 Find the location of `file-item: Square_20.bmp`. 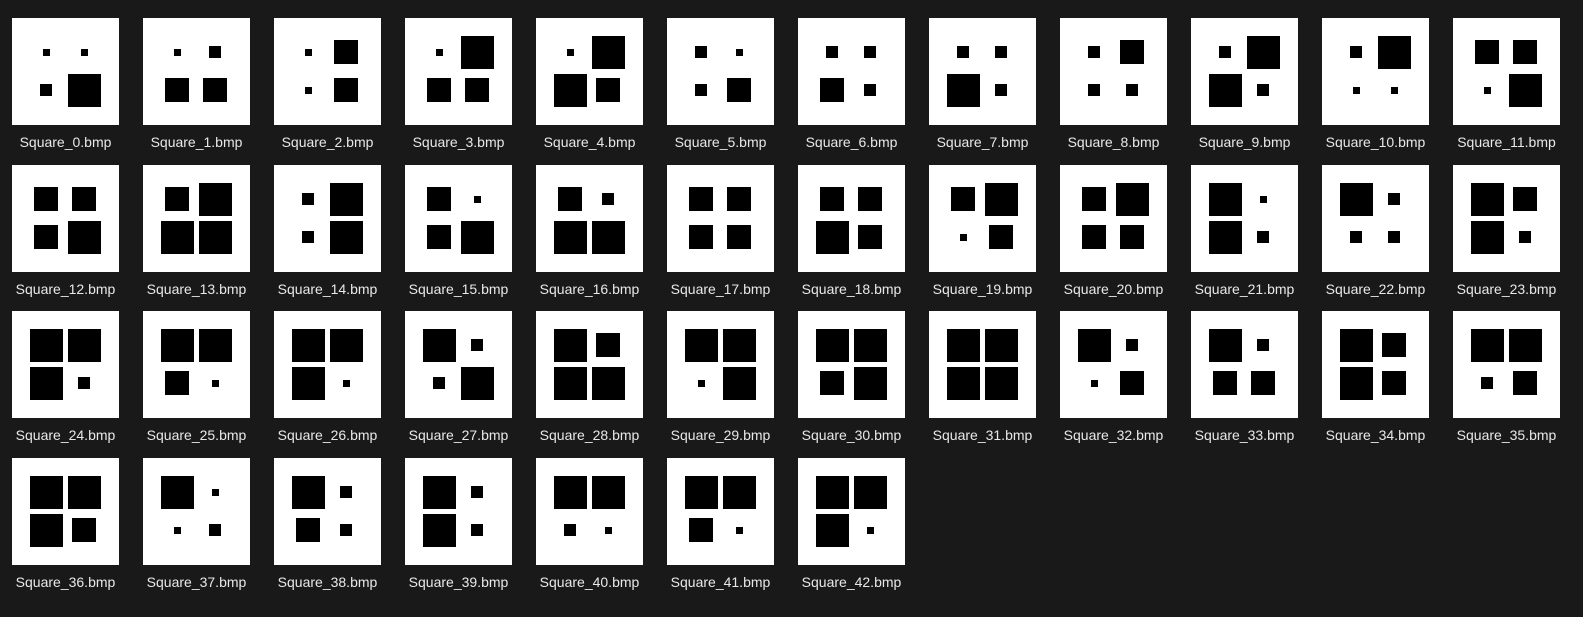

file-item: Square_20.bmp is located at coordinates (1113, 222).